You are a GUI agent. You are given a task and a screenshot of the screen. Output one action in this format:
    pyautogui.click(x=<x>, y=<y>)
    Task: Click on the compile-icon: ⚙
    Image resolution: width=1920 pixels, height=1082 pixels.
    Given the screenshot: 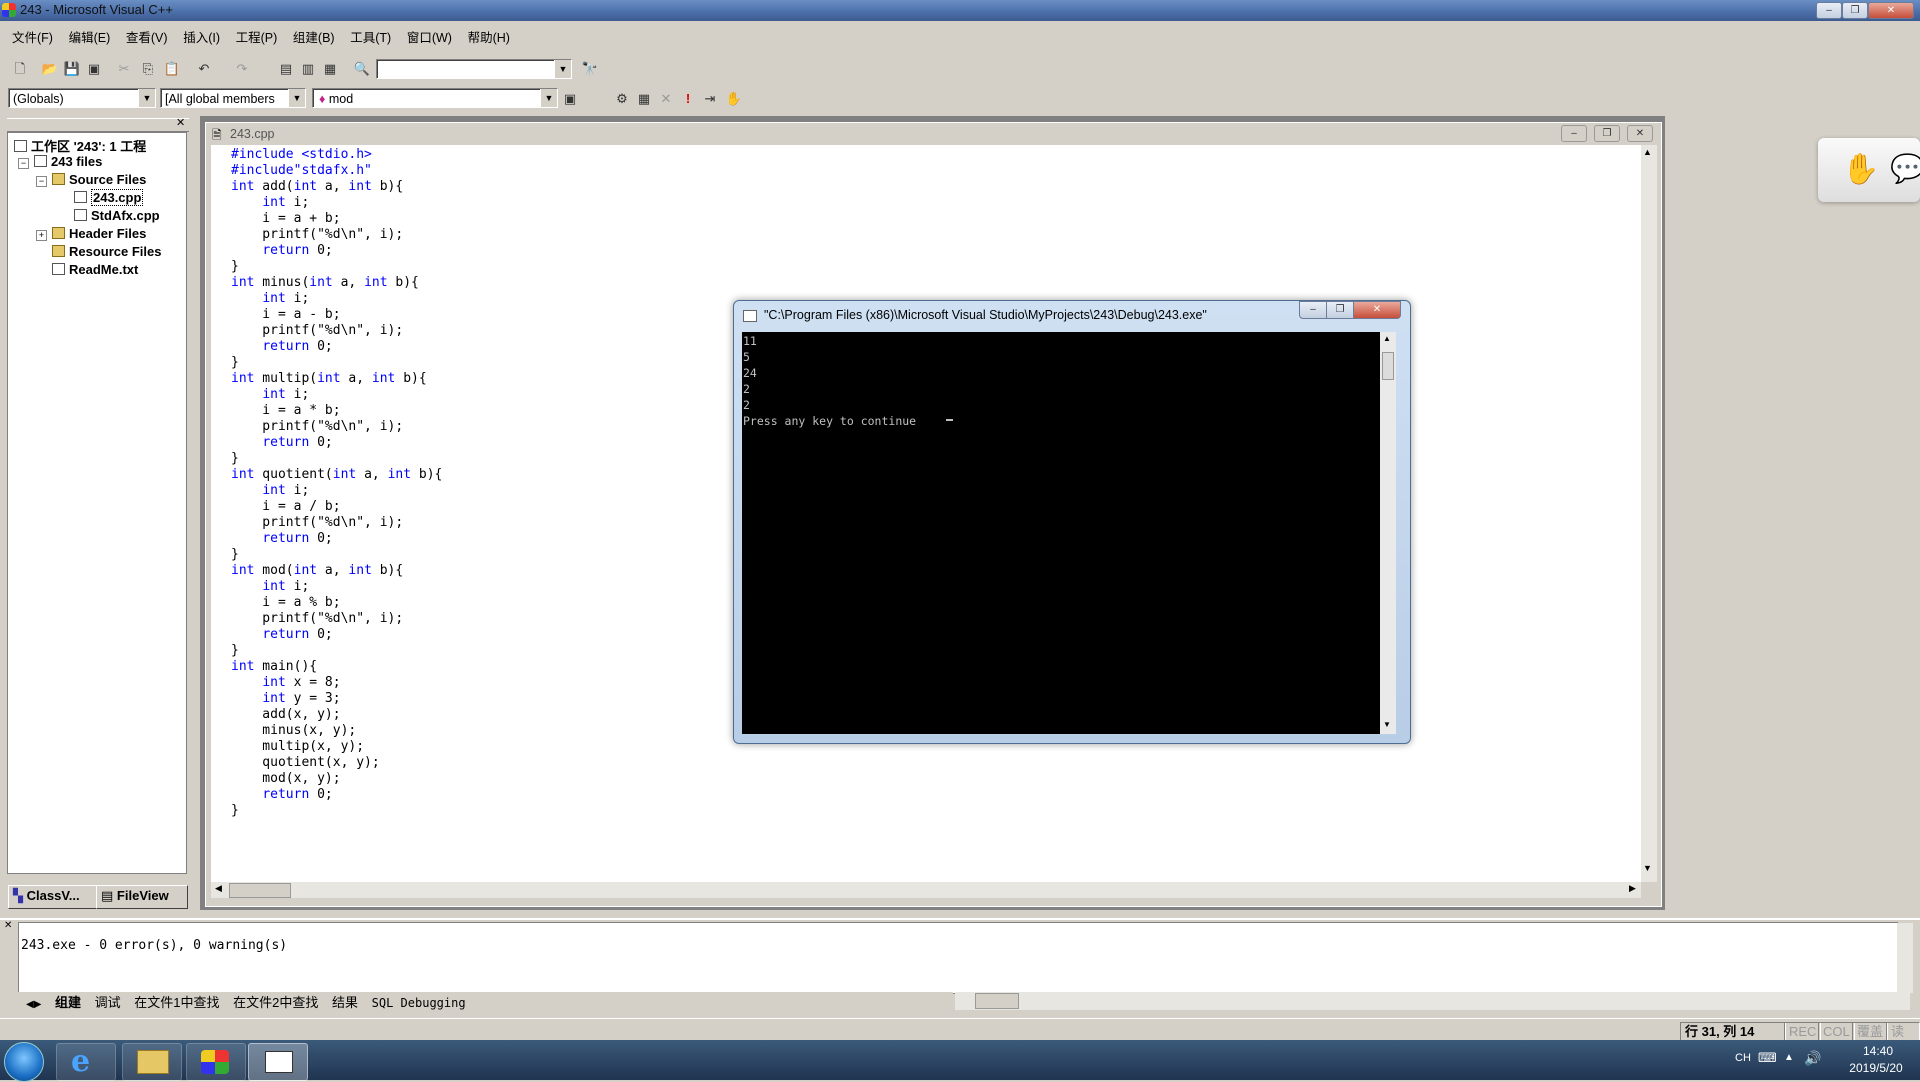 What is the action you would take?
    pyautogui.click(x=622, y=99)
    